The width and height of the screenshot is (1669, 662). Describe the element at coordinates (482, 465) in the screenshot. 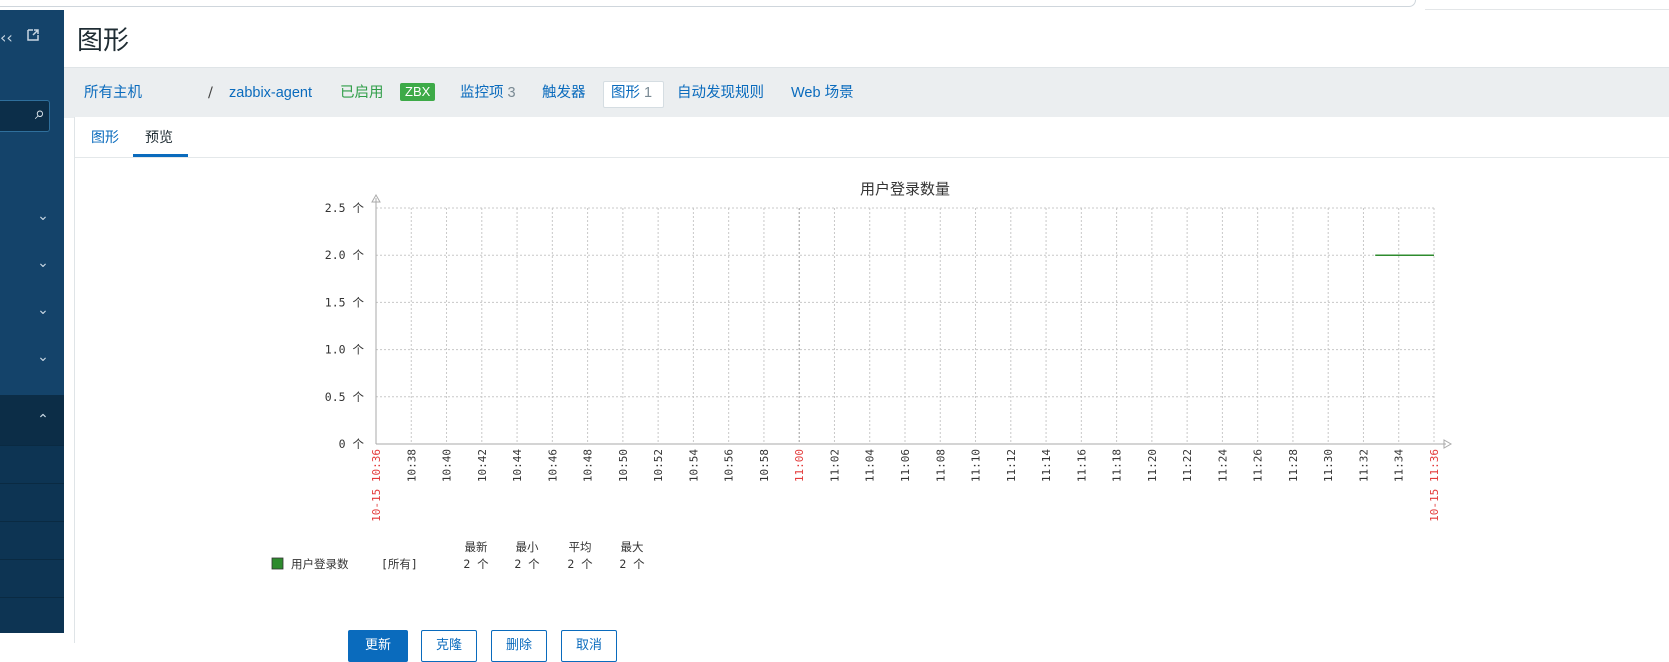

I see `x-tick-label: 10:42` at that location.